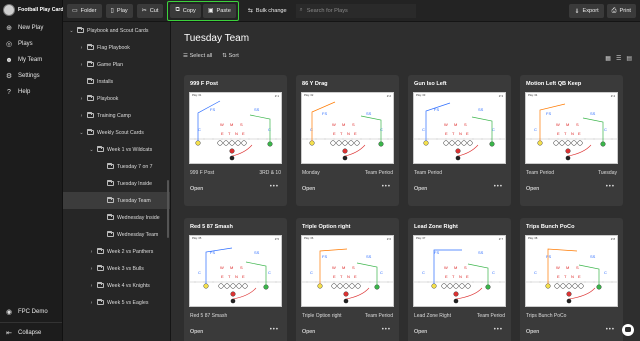 This screenshot has width=640, height=341. Describe the element at coordinates (116, 302) in the screenshot. I see `tree-item: › Week 5 vs Eagles` at that location.